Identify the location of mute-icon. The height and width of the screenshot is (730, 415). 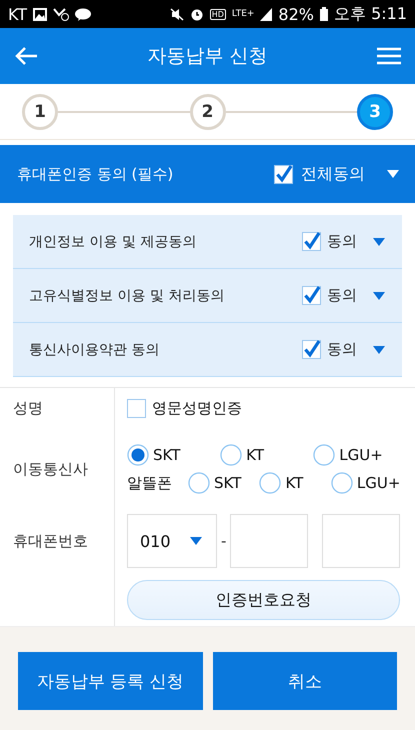
(177, 14).